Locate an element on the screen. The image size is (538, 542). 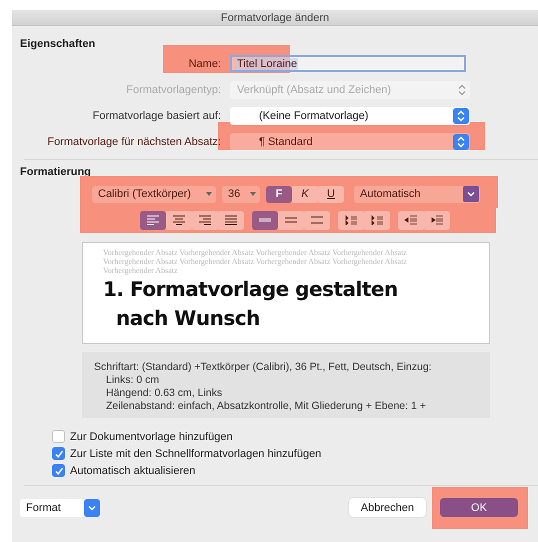
outdent-button is located at coordinates (411, 220).